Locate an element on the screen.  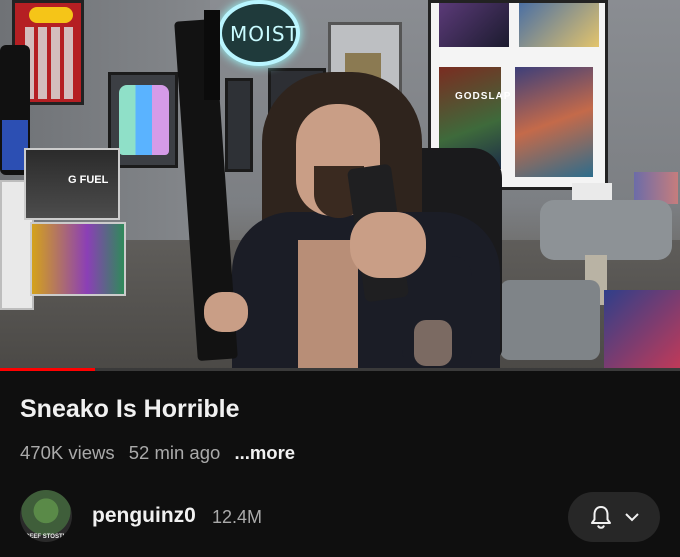
video-progress-fill is located at coordinates (48, 369).